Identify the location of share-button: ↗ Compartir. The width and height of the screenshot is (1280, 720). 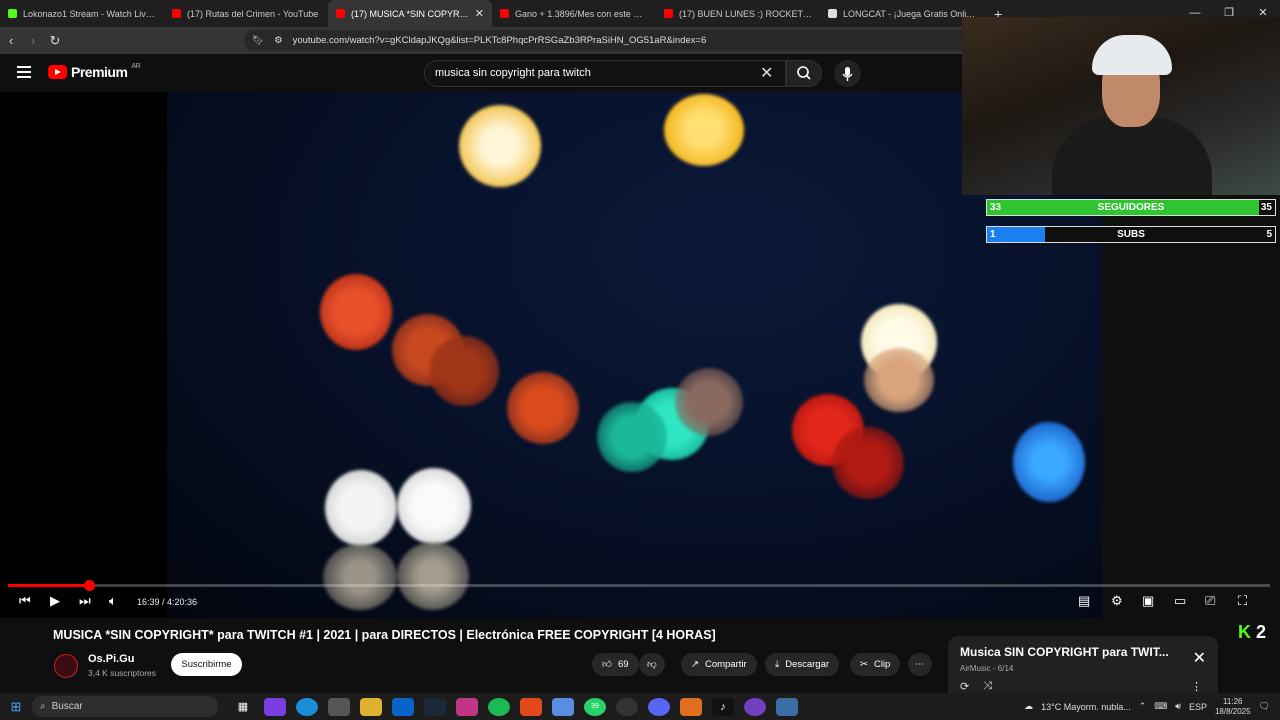
(719, 664).